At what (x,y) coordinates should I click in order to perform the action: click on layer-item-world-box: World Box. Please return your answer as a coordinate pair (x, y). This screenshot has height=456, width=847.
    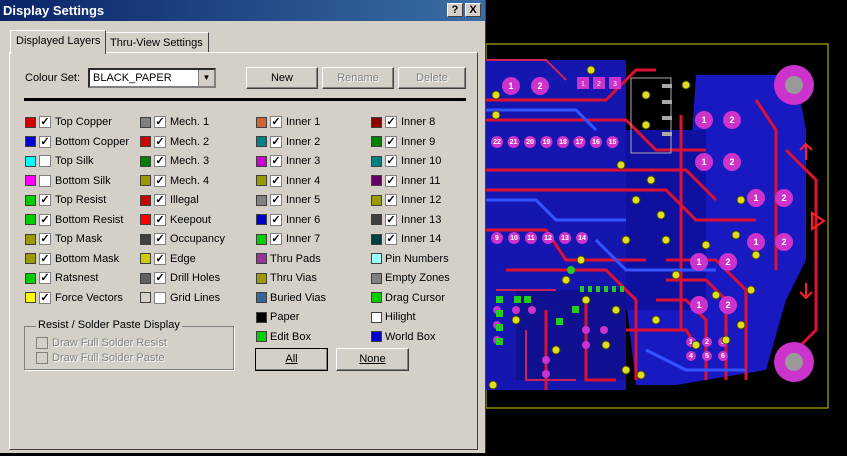
    Looking at the image, I should click on (403, 337).